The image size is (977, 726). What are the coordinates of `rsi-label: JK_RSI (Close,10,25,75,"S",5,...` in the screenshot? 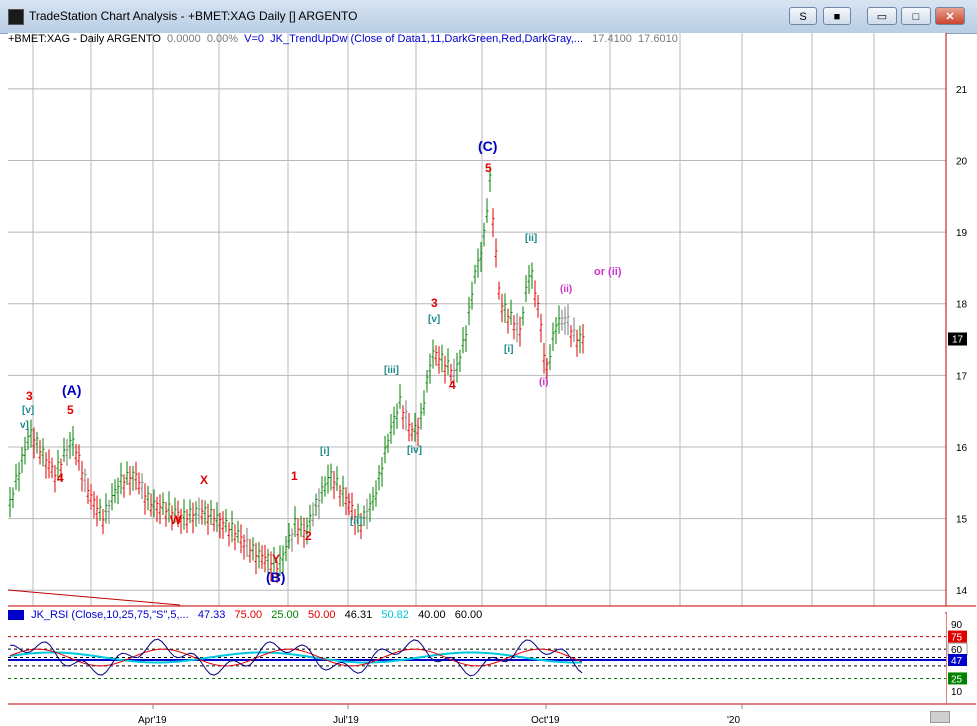 It's located at (110, 615).